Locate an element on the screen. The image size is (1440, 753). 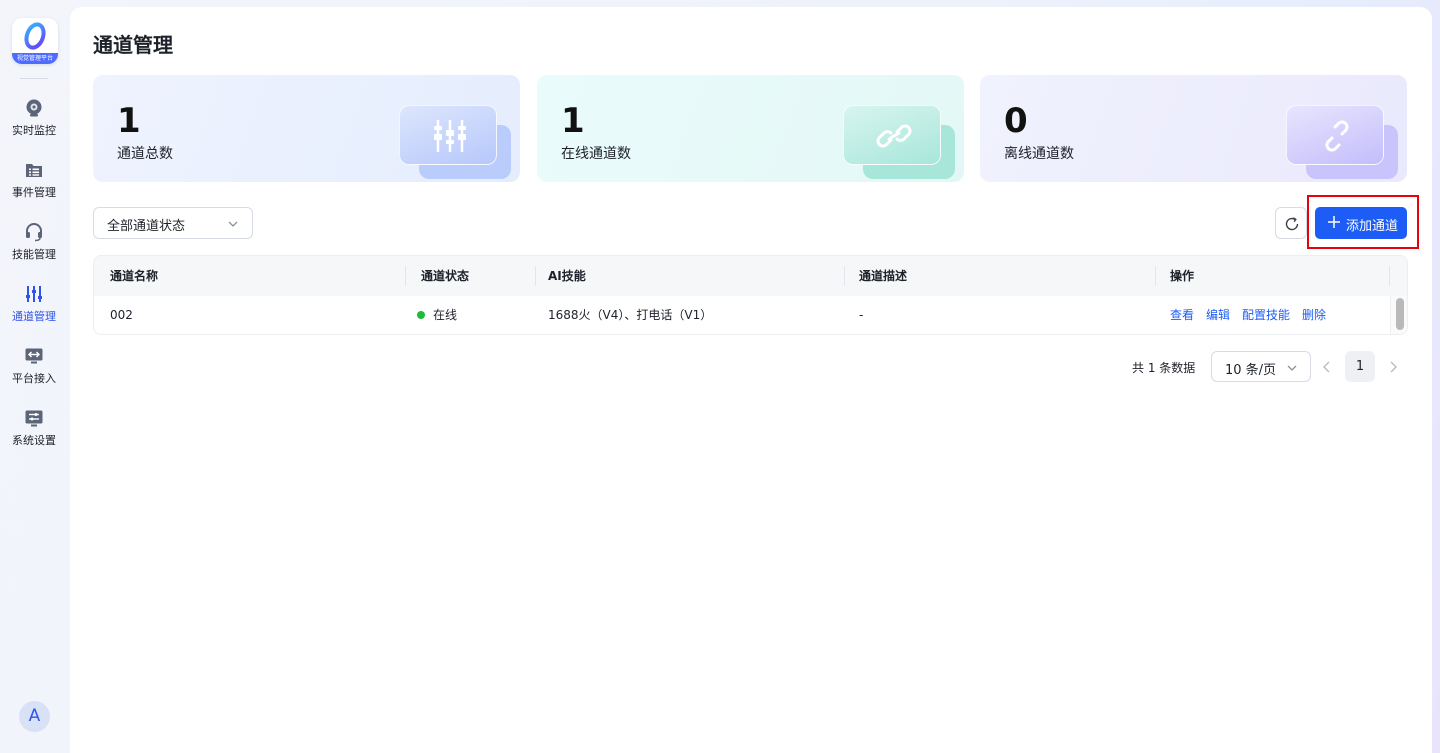
column-header-name: 通道名称 is located at coordinates (134, 276).